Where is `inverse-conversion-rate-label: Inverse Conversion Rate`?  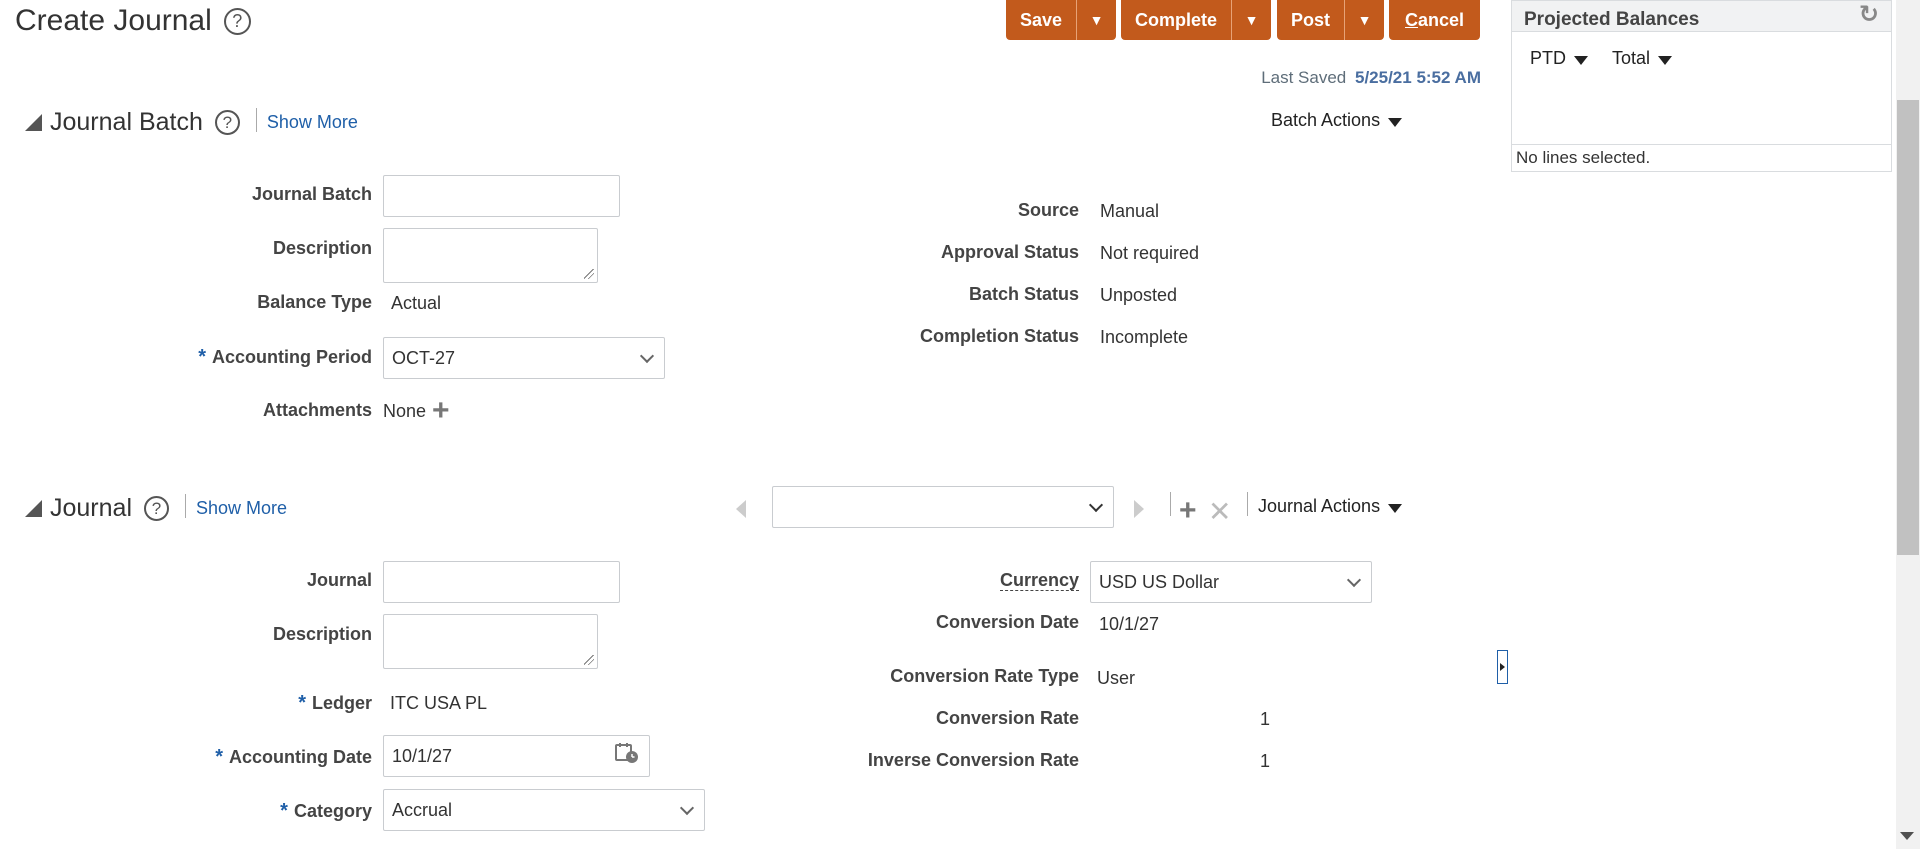
inverse-conversion-rate-label: Inverse Conversion Rate is located at coordinates (973, 760).